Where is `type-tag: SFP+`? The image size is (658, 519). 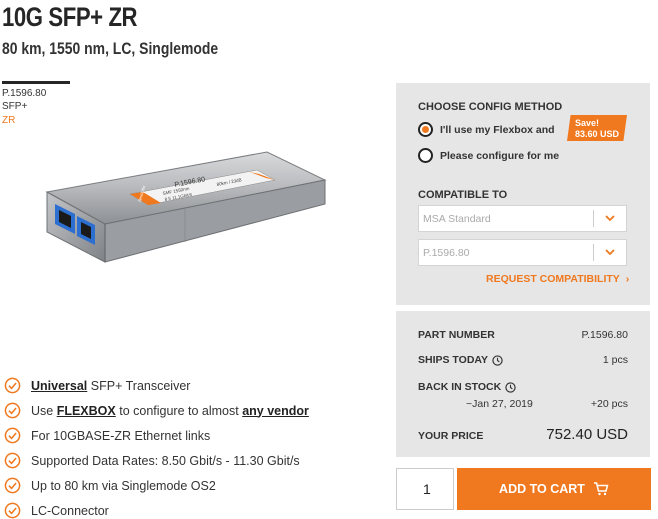 type-tag: SFP+ is located at coordinates (15, 106).